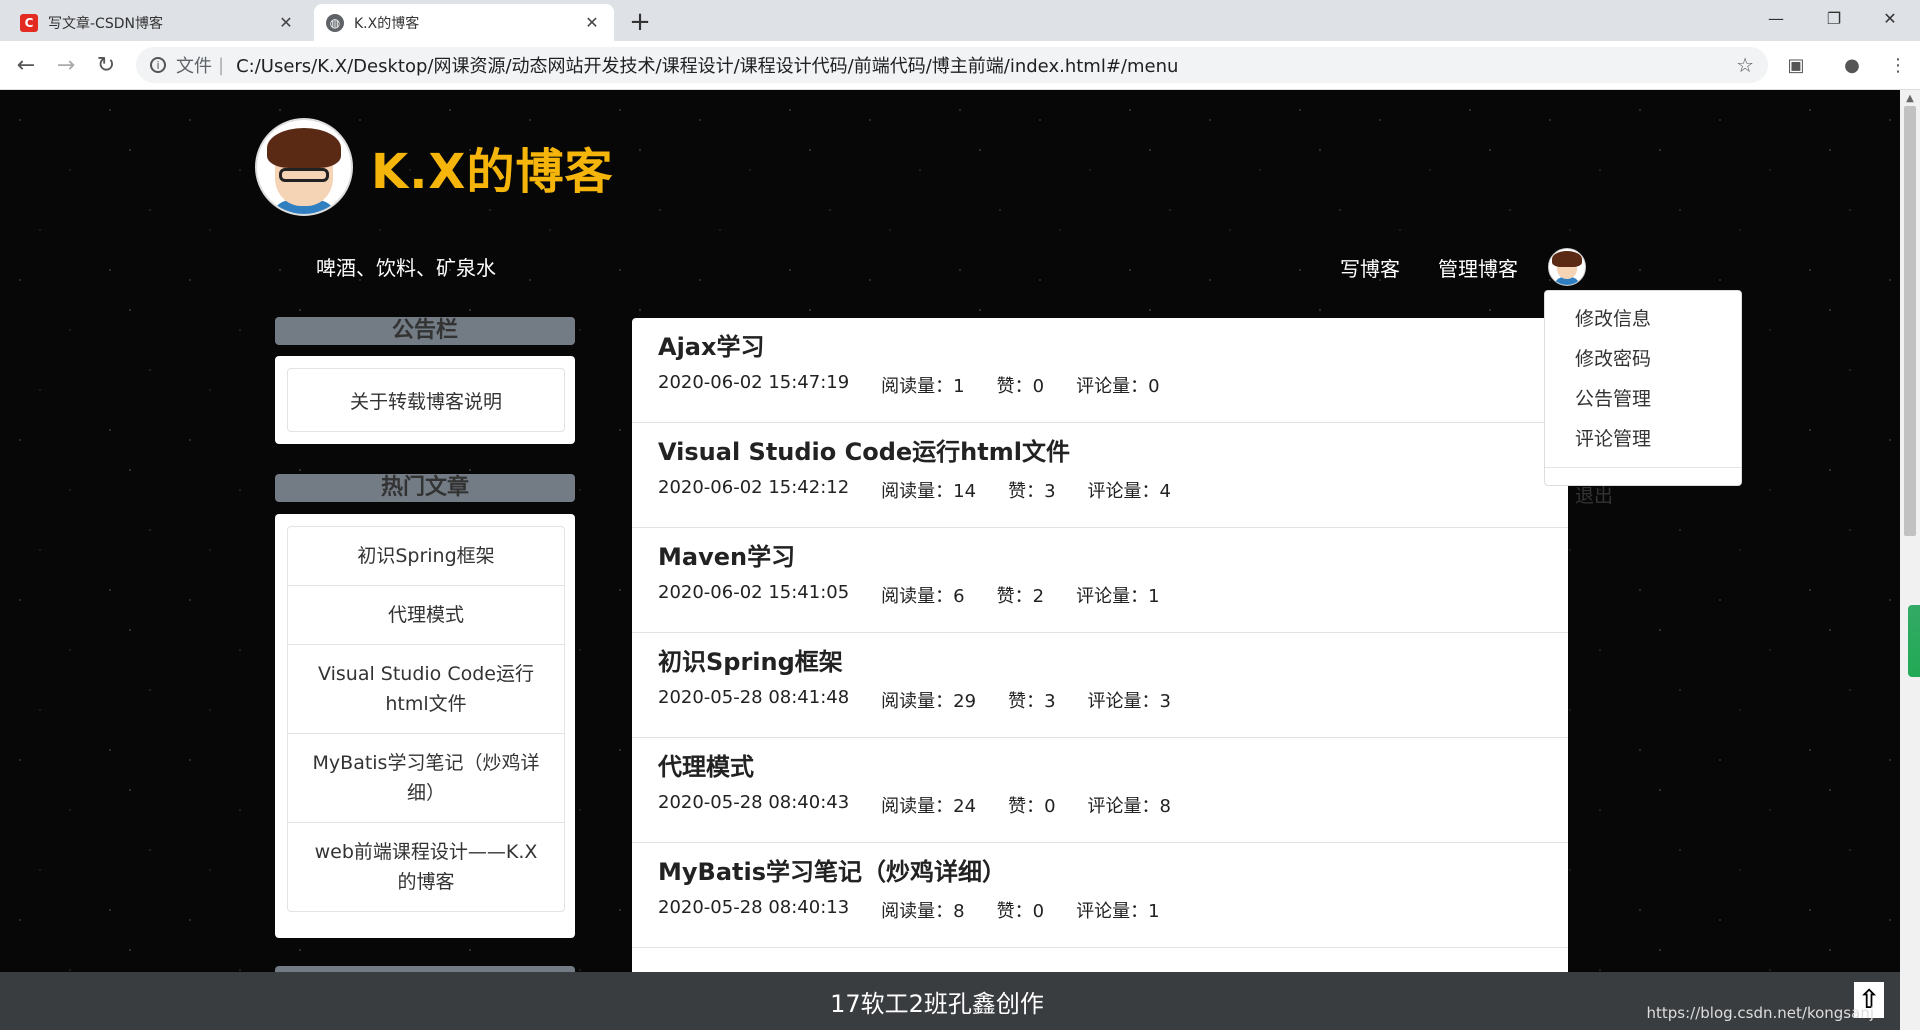  Describe the element at coordinates (1834, 18) in the screenshot. I see `restore-button: ❐` at that location.